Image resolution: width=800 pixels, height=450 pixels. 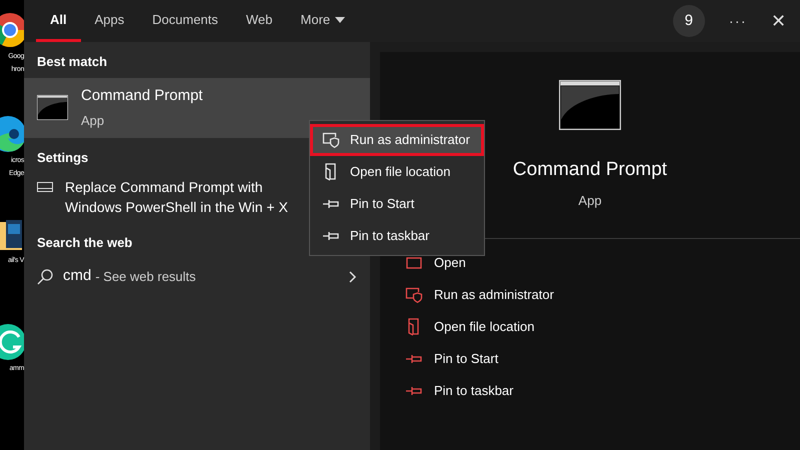 I want to click on browser-icon, so click(x=12, y=134).